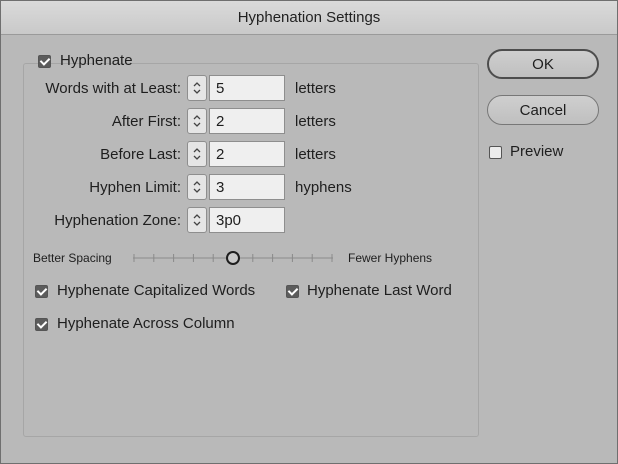 The width and height of the screenshot is (618, 464). Describe the element at coordinates (140, 154) in the screenshot. I see `before-last-label: Before Last:` at that location.